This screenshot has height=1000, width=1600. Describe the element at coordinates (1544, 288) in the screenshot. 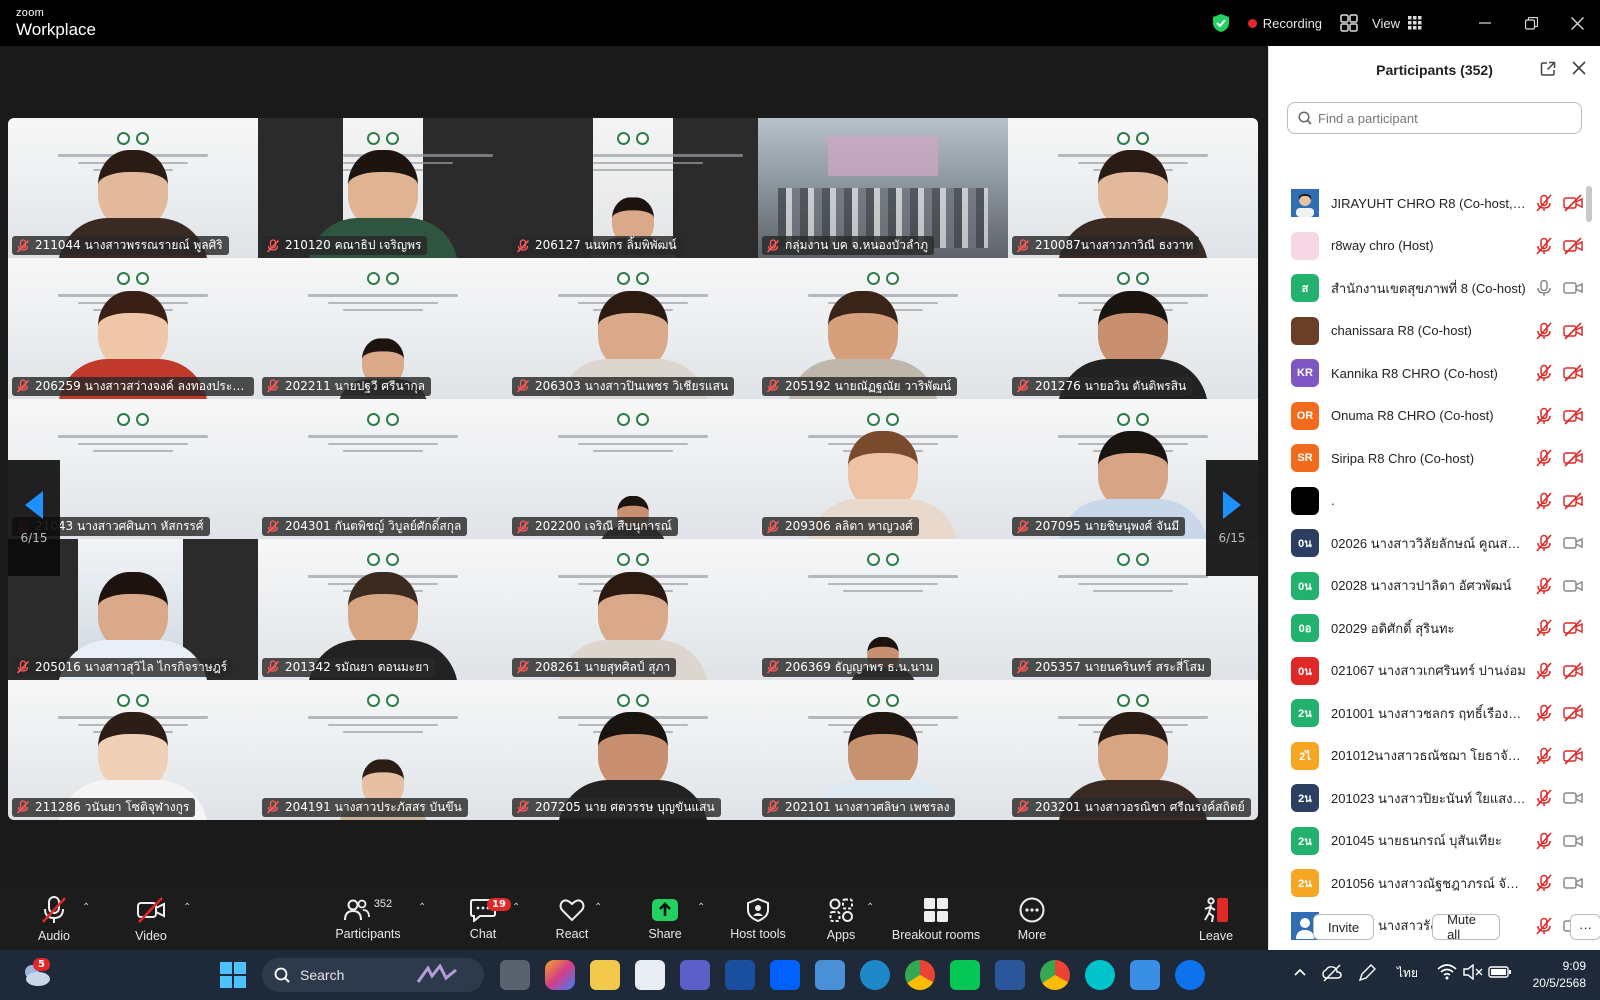

I see `mic-icon` at that location.